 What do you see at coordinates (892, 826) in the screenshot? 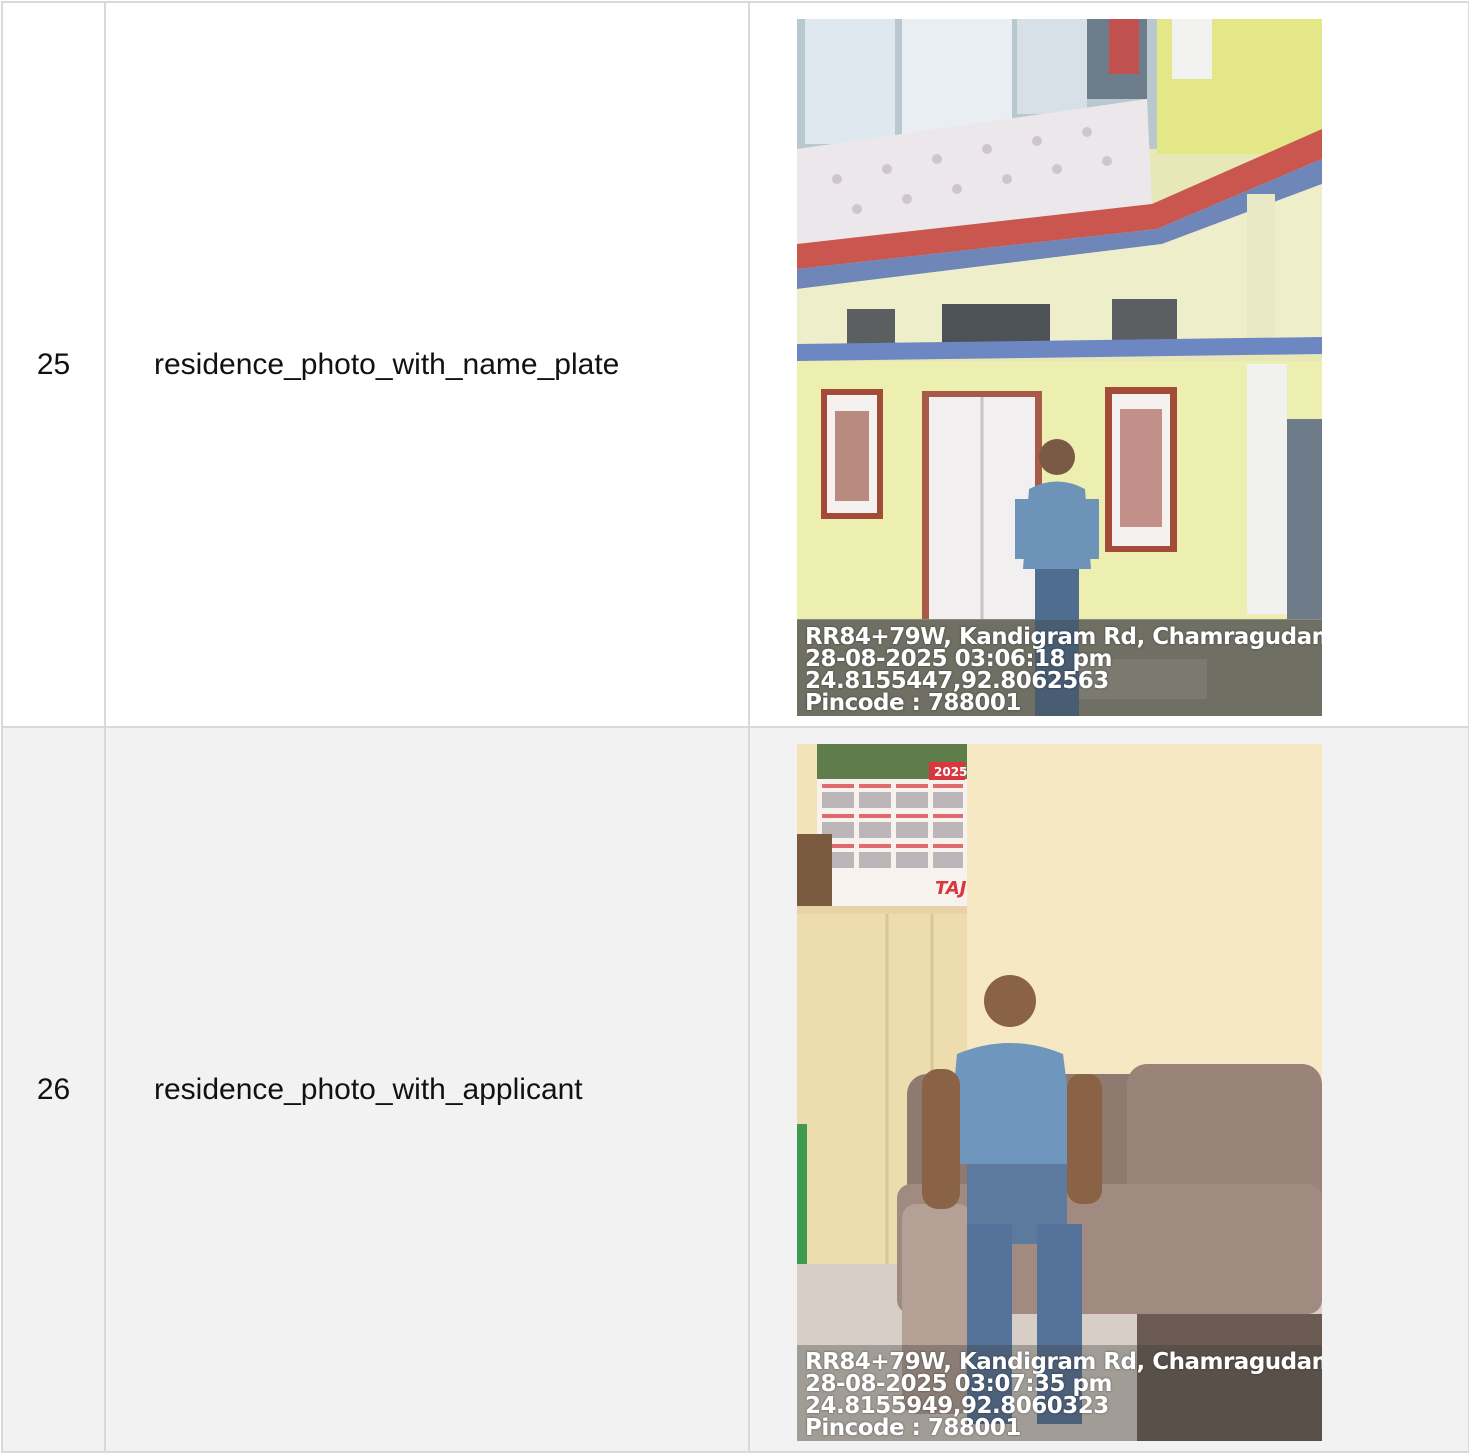
I see `wall-calendar: 2025 TAJ` at bounding box center [892, 826].